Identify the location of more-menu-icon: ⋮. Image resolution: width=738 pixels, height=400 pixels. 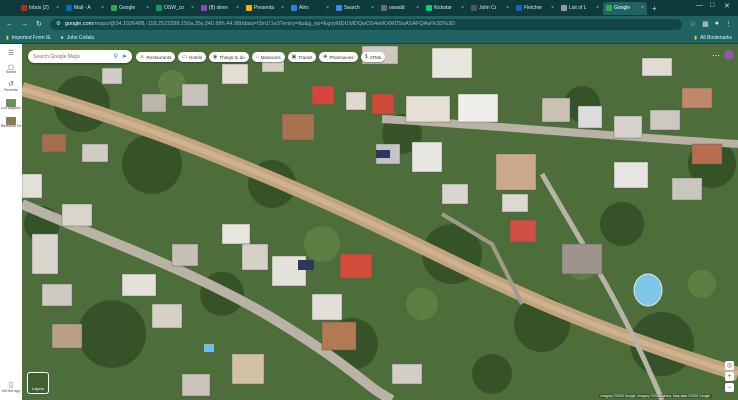
(728, 24).